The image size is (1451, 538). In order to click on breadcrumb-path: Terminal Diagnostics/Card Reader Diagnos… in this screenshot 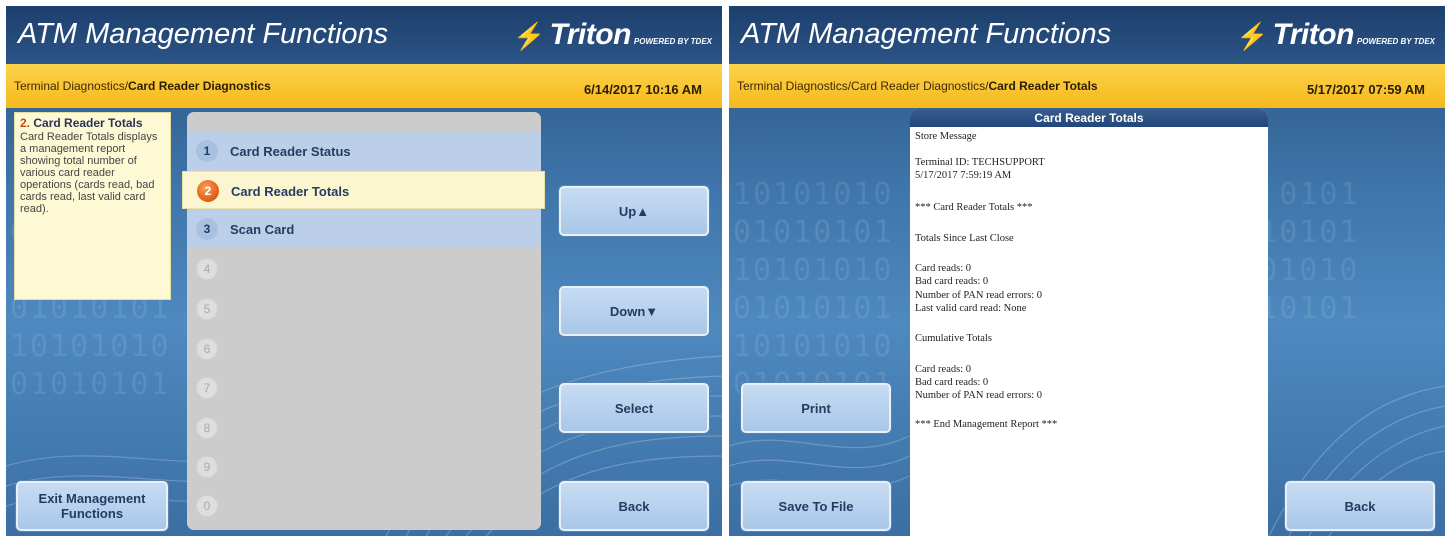, I will do `click(863, 86)`.